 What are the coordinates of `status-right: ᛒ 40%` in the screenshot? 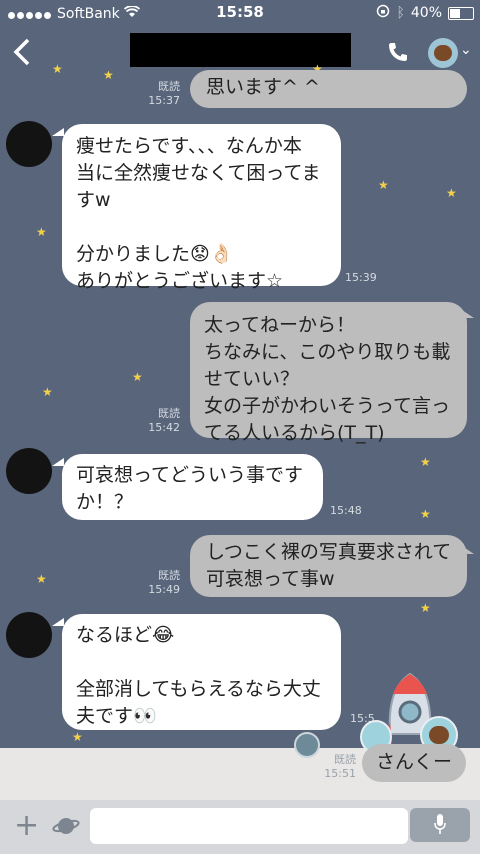 It's located at (425, 13).